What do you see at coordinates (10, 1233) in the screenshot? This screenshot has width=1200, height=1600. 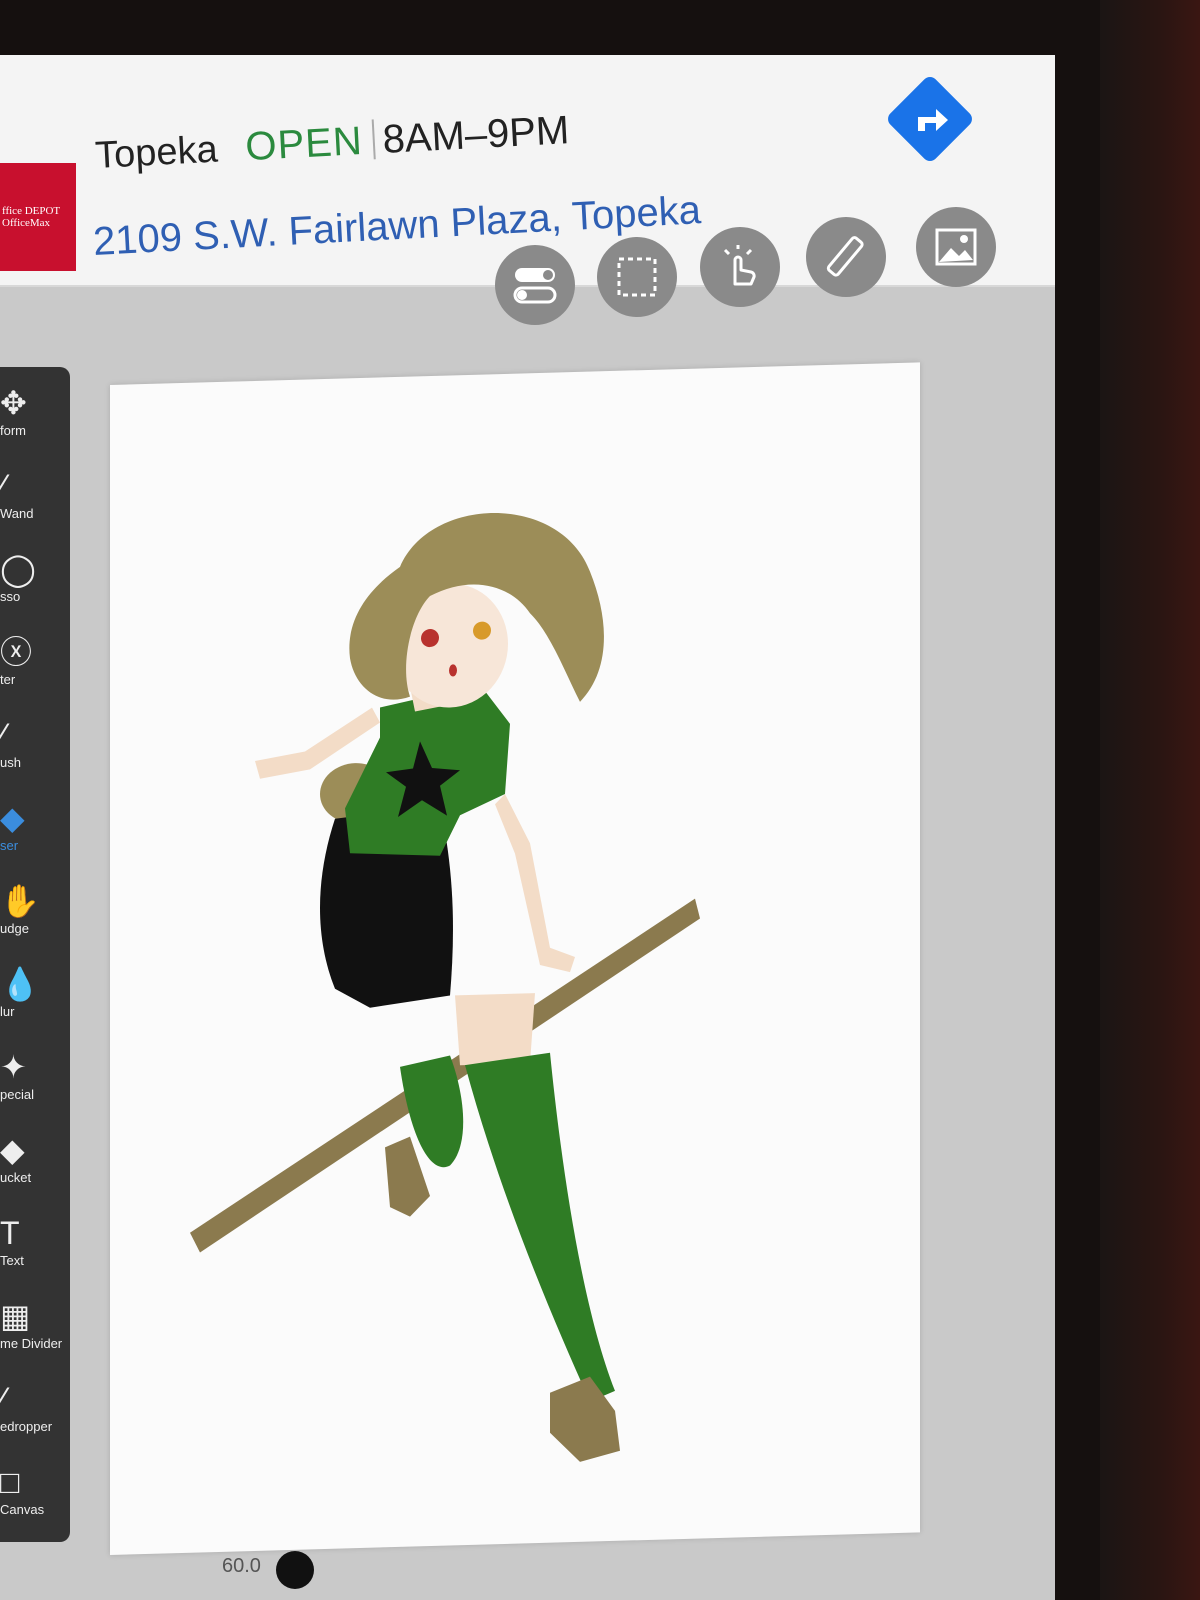 I see `text-icon: T` at bounding box center [10, 1233].